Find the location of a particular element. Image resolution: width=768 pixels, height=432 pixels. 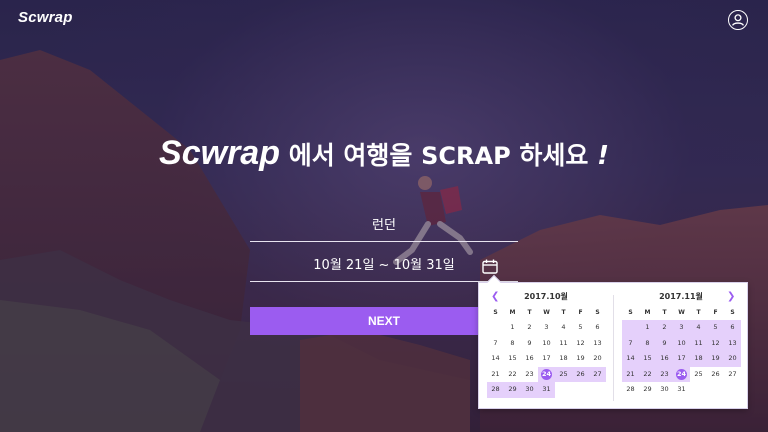

day-cell: 19 is located at coordinates (580, 359).